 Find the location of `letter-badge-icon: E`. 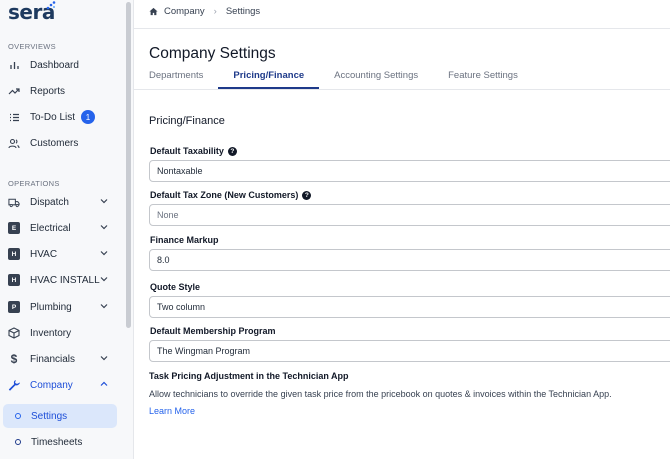

letter-badge-icon: E is located at coordinates (14, 228).